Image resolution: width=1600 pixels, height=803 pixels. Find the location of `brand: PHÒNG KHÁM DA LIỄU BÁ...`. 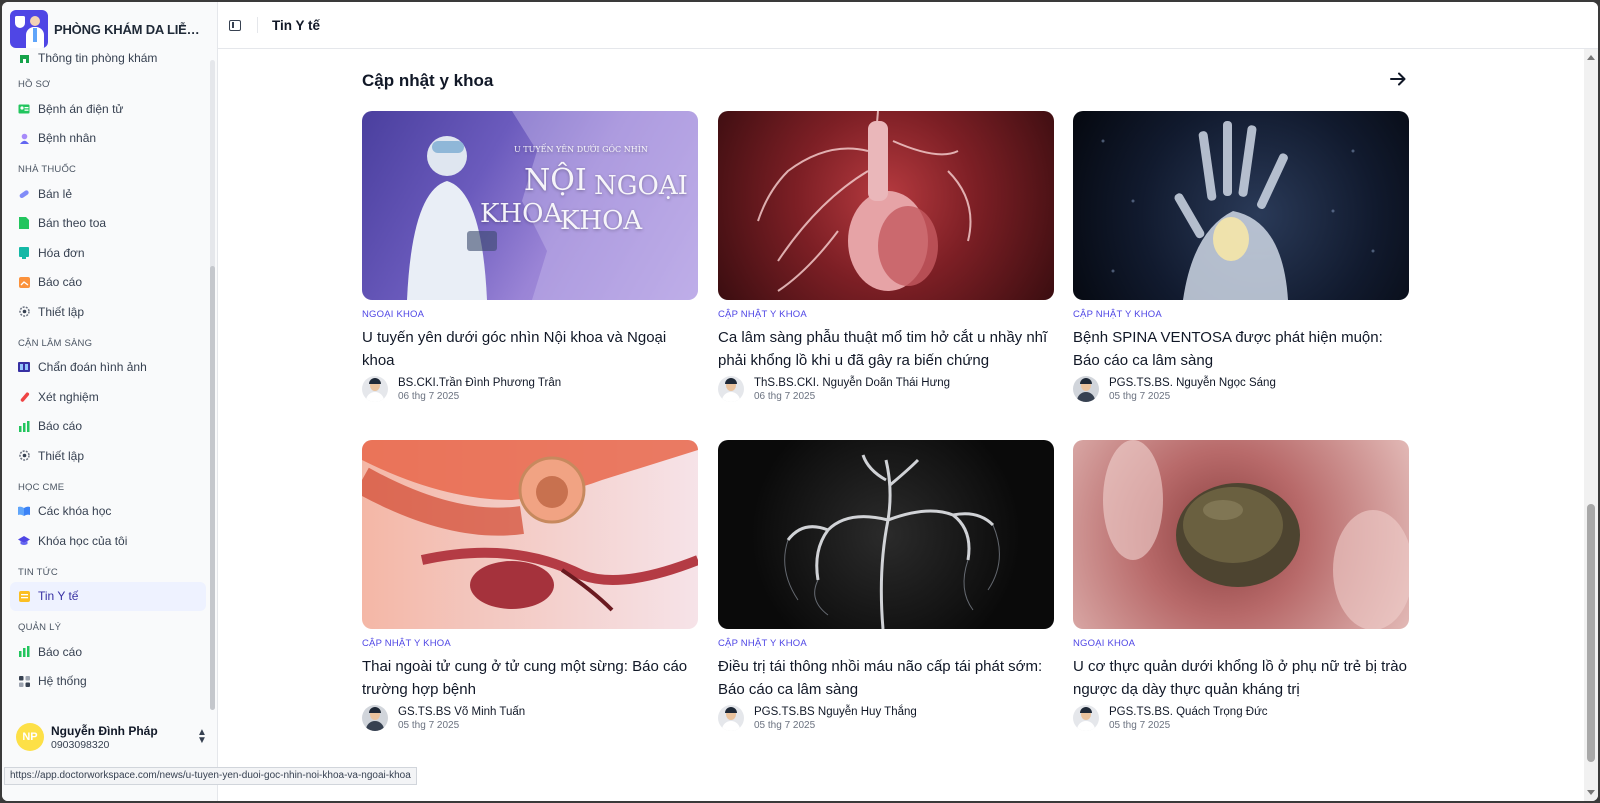

brand: PHÒNG KHÁM DA LIỄU BÁ... is located at coordinates (113, 29).